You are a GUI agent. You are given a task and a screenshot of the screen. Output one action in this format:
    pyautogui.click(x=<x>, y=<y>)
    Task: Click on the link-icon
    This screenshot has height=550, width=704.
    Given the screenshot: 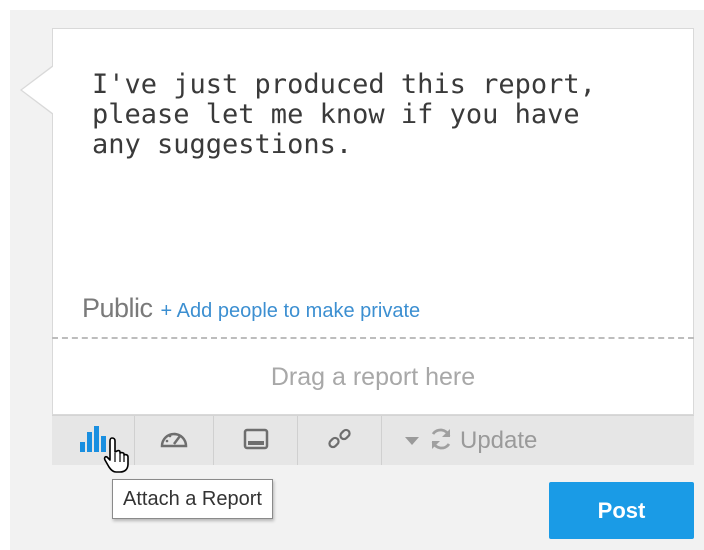 What is the action you would take?
    pyautogui.click(x=340, y=441)
    